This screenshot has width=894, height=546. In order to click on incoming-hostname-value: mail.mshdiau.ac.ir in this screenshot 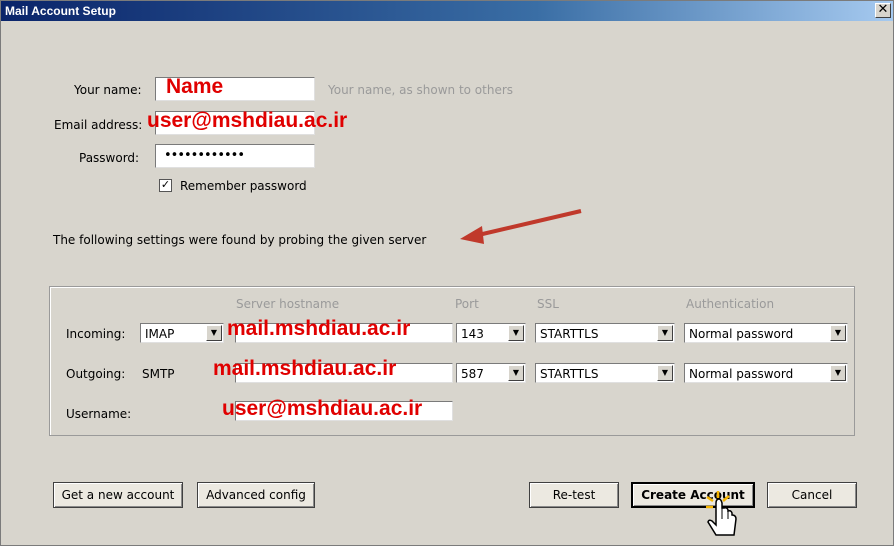, I will do `click(319, 328)`.